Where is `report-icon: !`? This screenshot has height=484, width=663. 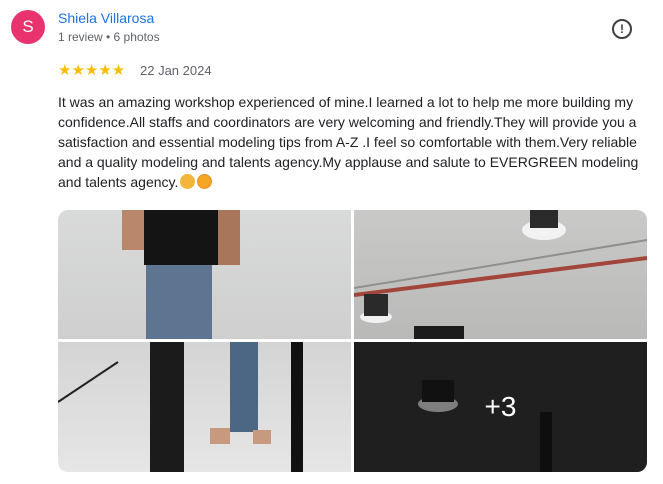
report-icon: ! is located at coordinates (622, 29).